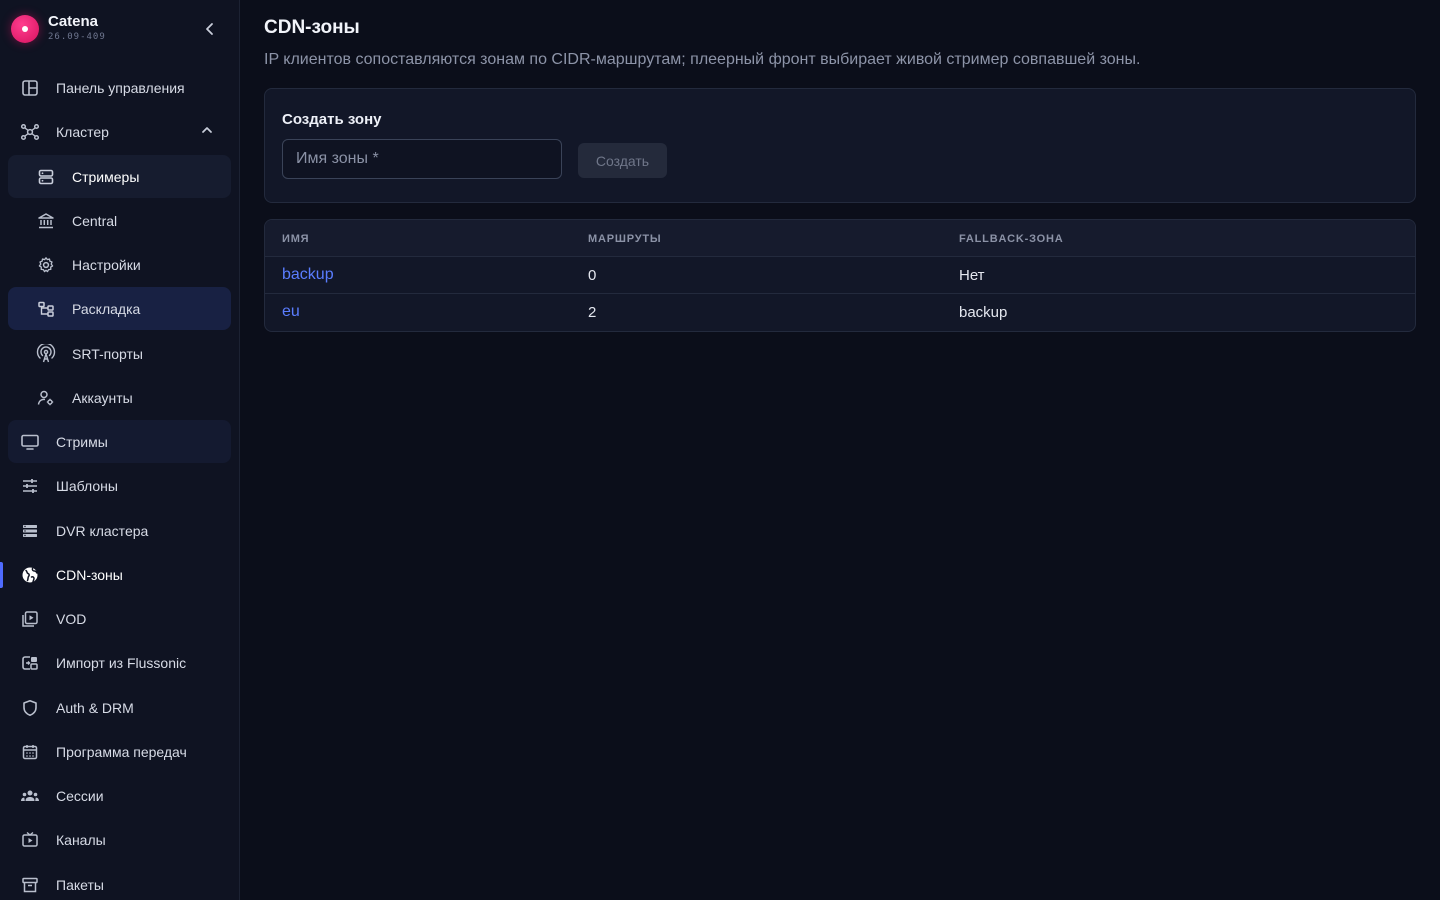  I want to click on sidebar-item-settings: Настройки, so click(119, 264).